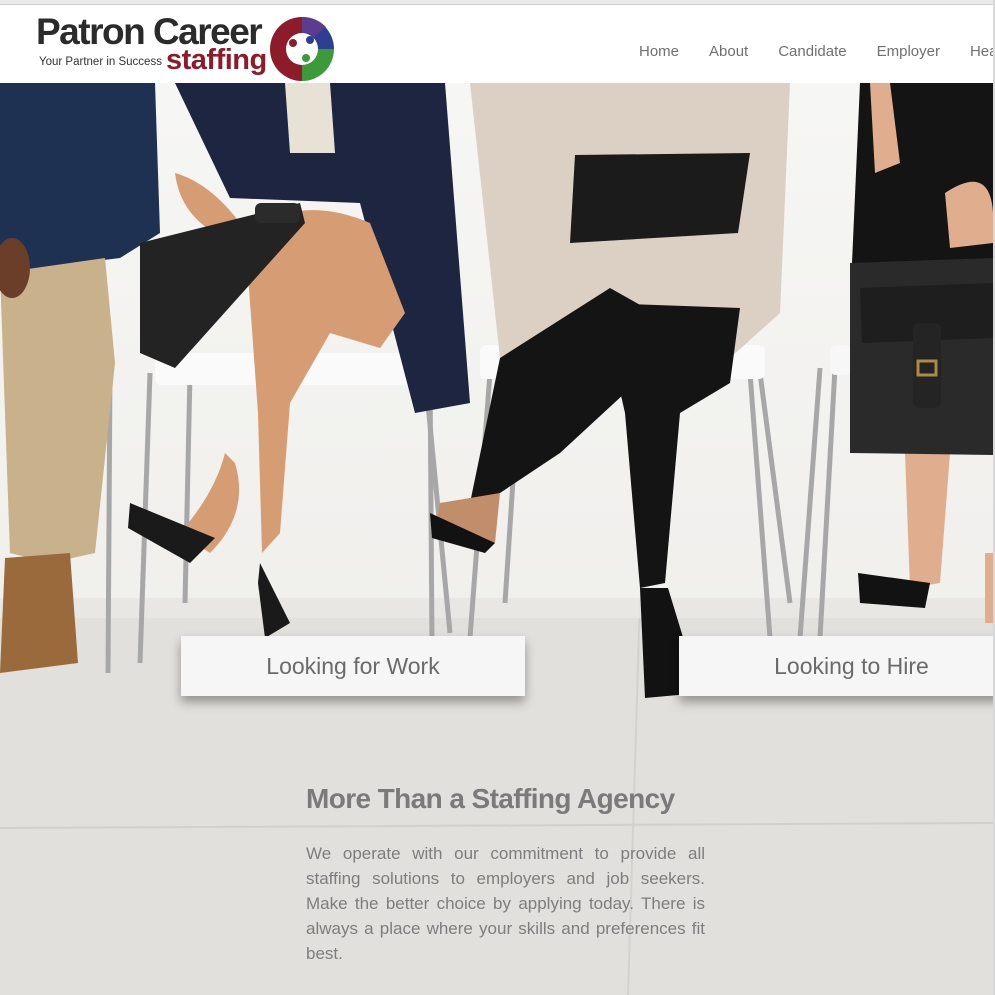 This screenshot has width=995, height=995. What do you see at coordinates (659, 51) in the screenshot?
I see `nav-home-link: Home` at bounding box center [659, 51].